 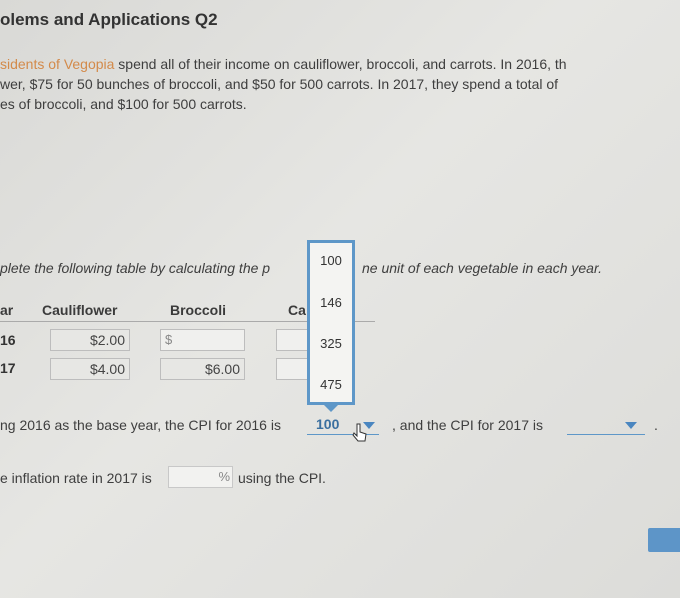 I want to click on cpi-sentence-middle: , and the CPI for 2017 is, so click(x=467, y=425).